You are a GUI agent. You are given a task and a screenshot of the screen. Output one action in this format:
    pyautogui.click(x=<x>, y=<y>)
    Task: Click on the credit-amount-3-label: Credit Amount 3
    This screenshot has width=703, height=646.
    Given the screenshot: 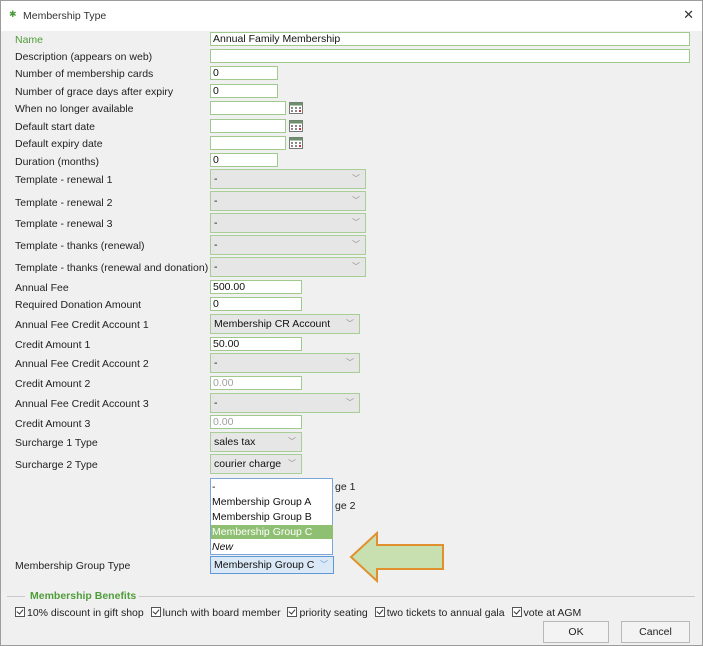 What is the action you would take?
    pyautogui.click(x=53, y=424)
    